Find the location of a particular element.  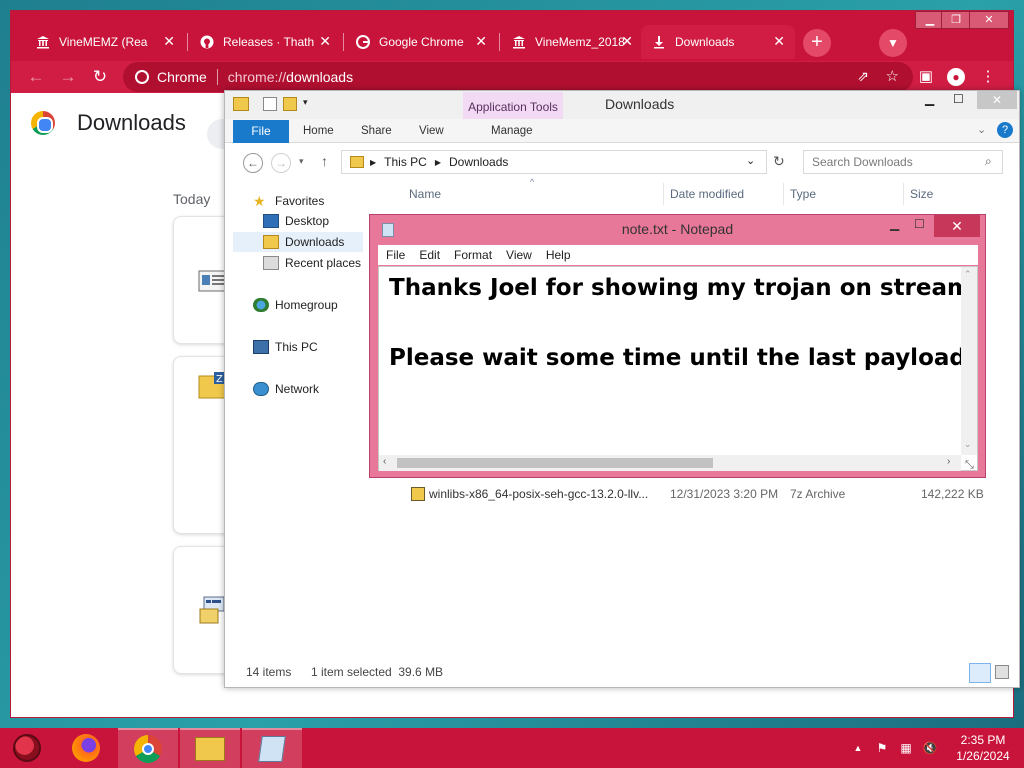

scroll-left-icon: ‹ is located at coordinates (384, 461).